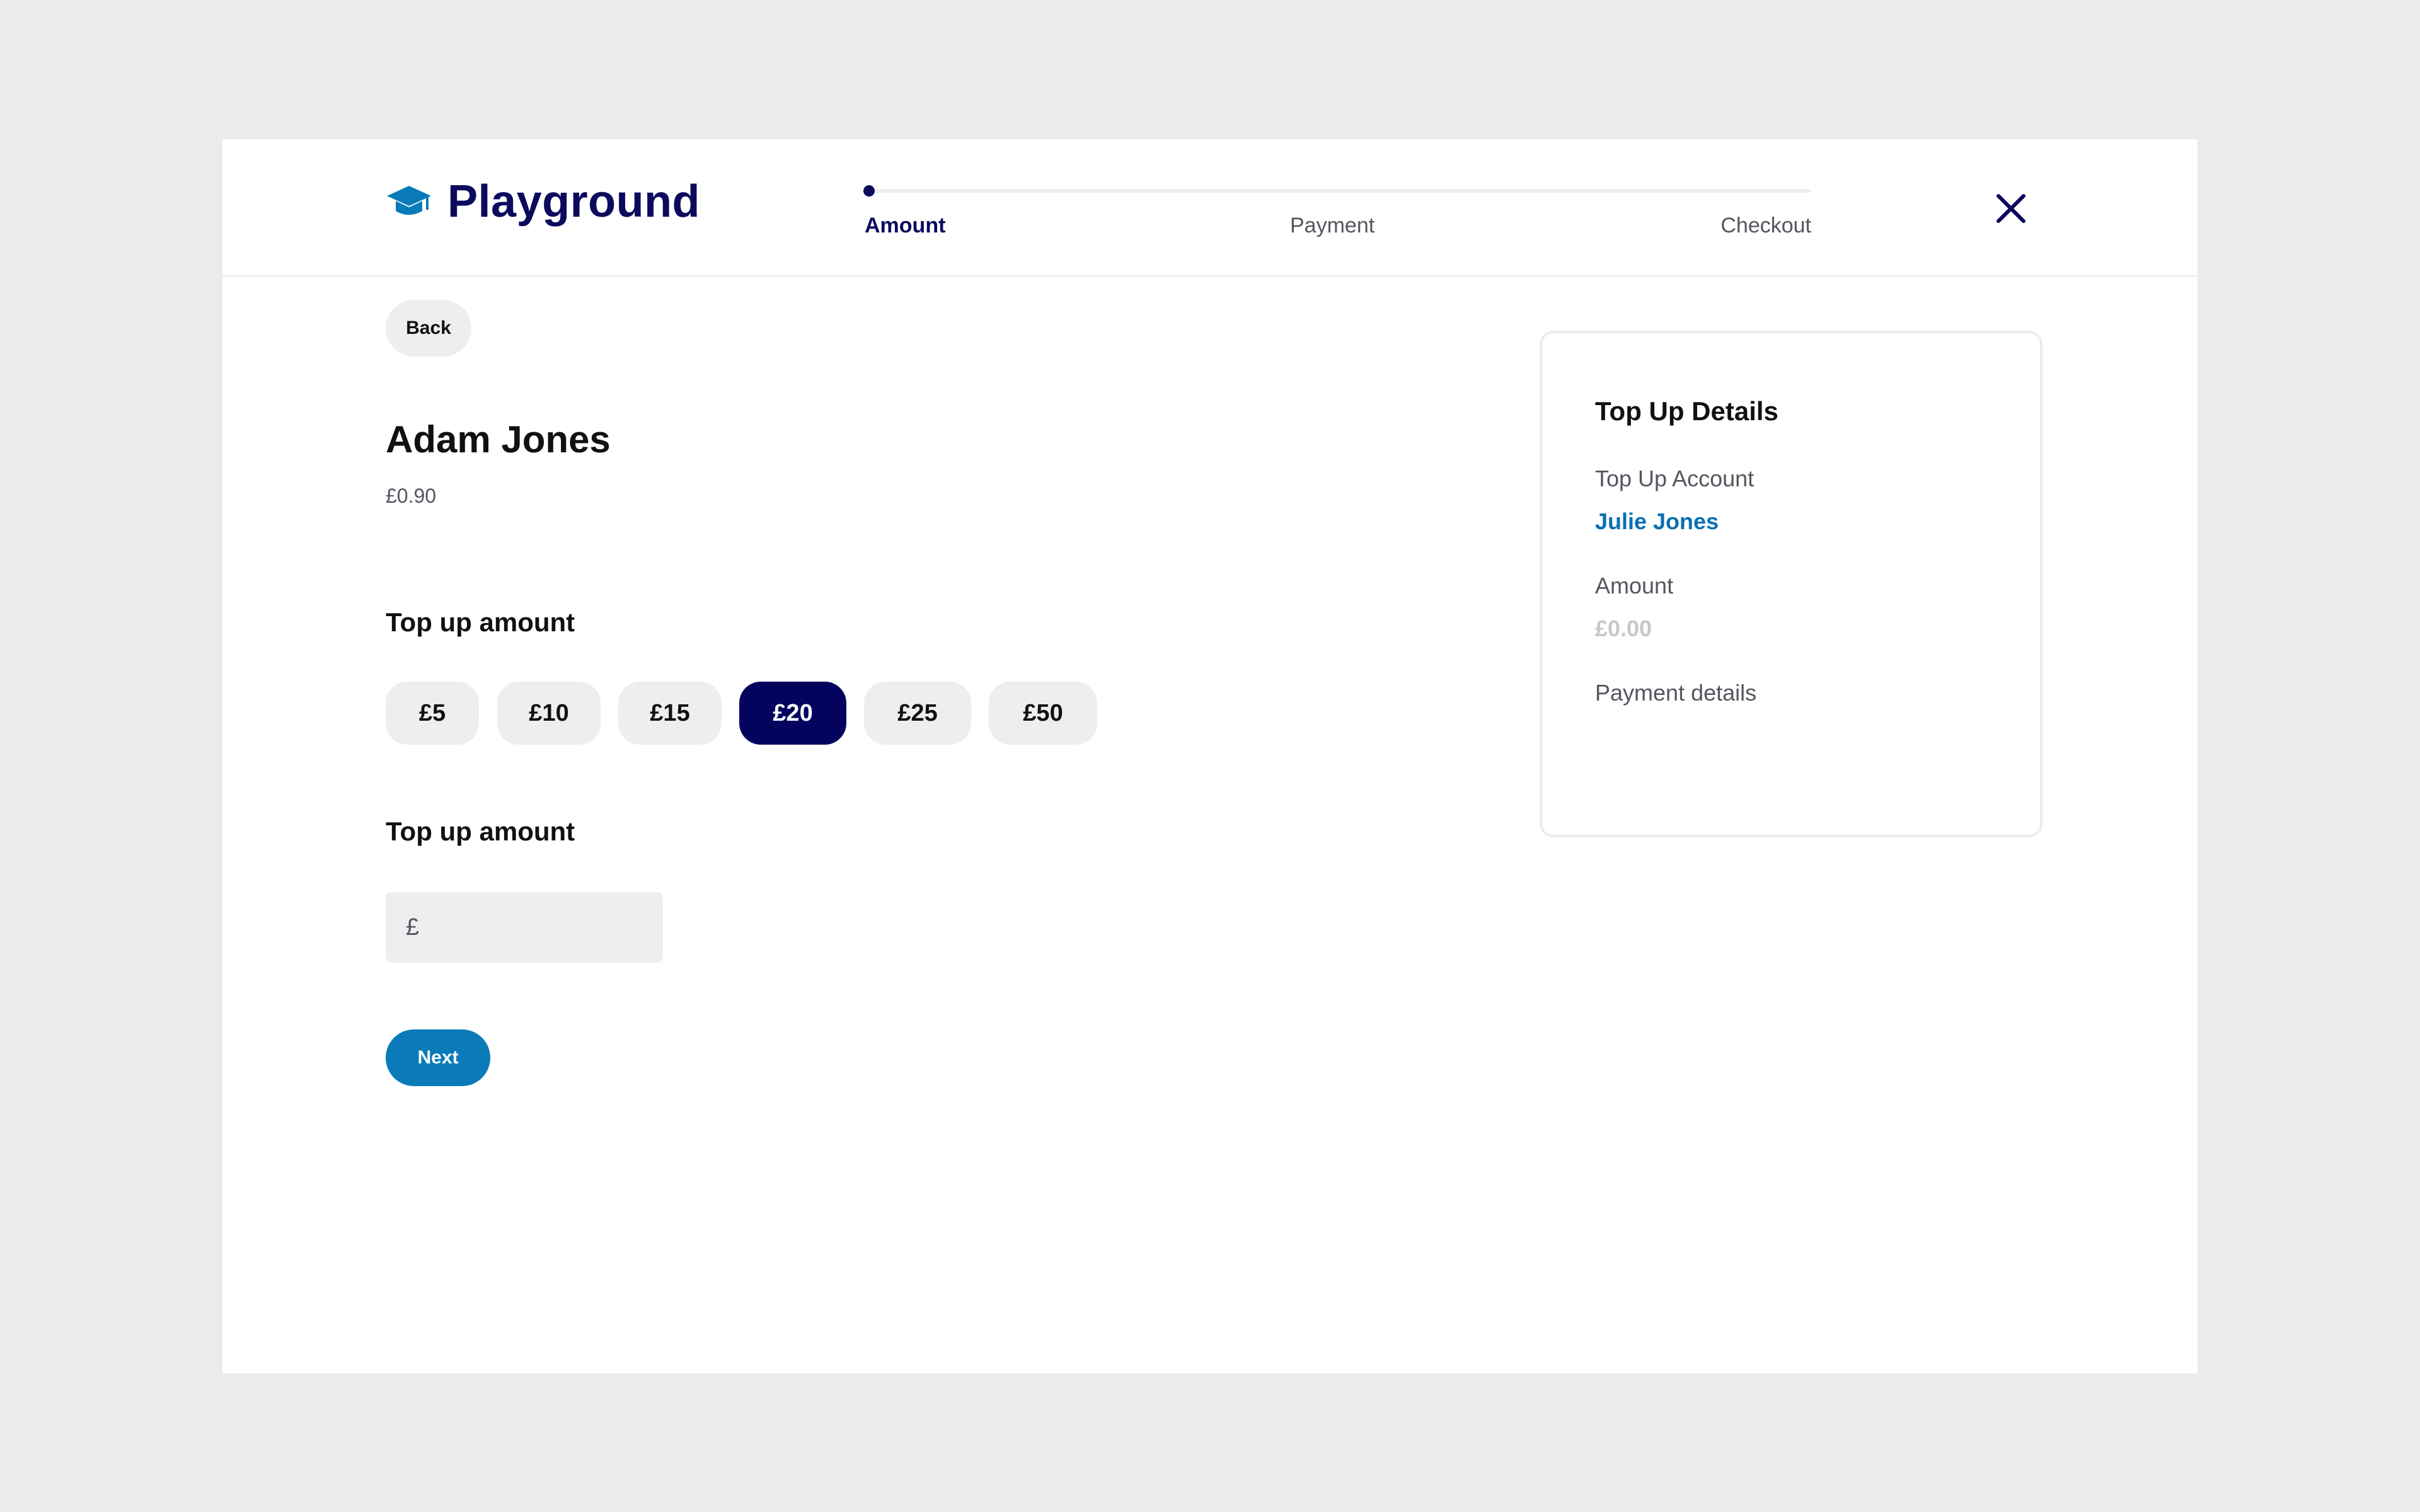  Describe the element at coordinates (670, 713) in the screenshot. I see `amount-option-15: £15` at that location.